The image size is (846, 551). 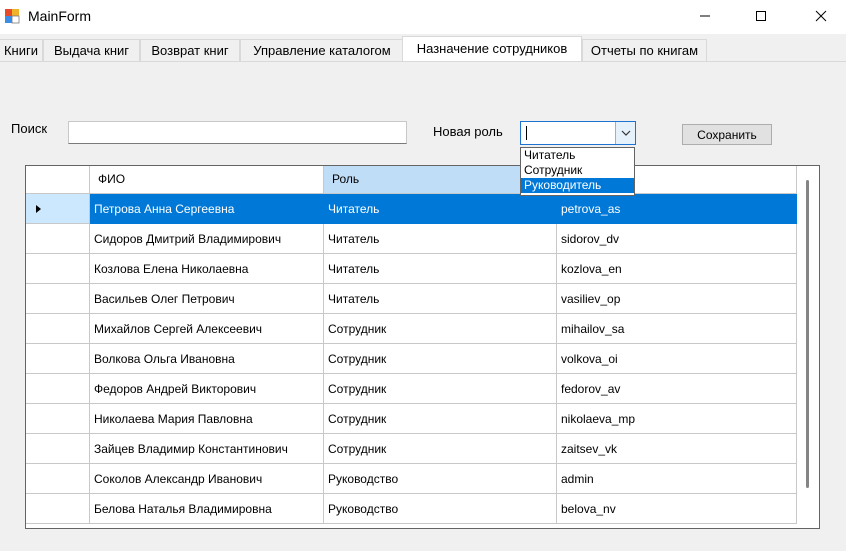 What do you see at coordinates (677, 389) in the screenshot?
I see `cell-login: fedorov_av` at bounding box center [677, 389].